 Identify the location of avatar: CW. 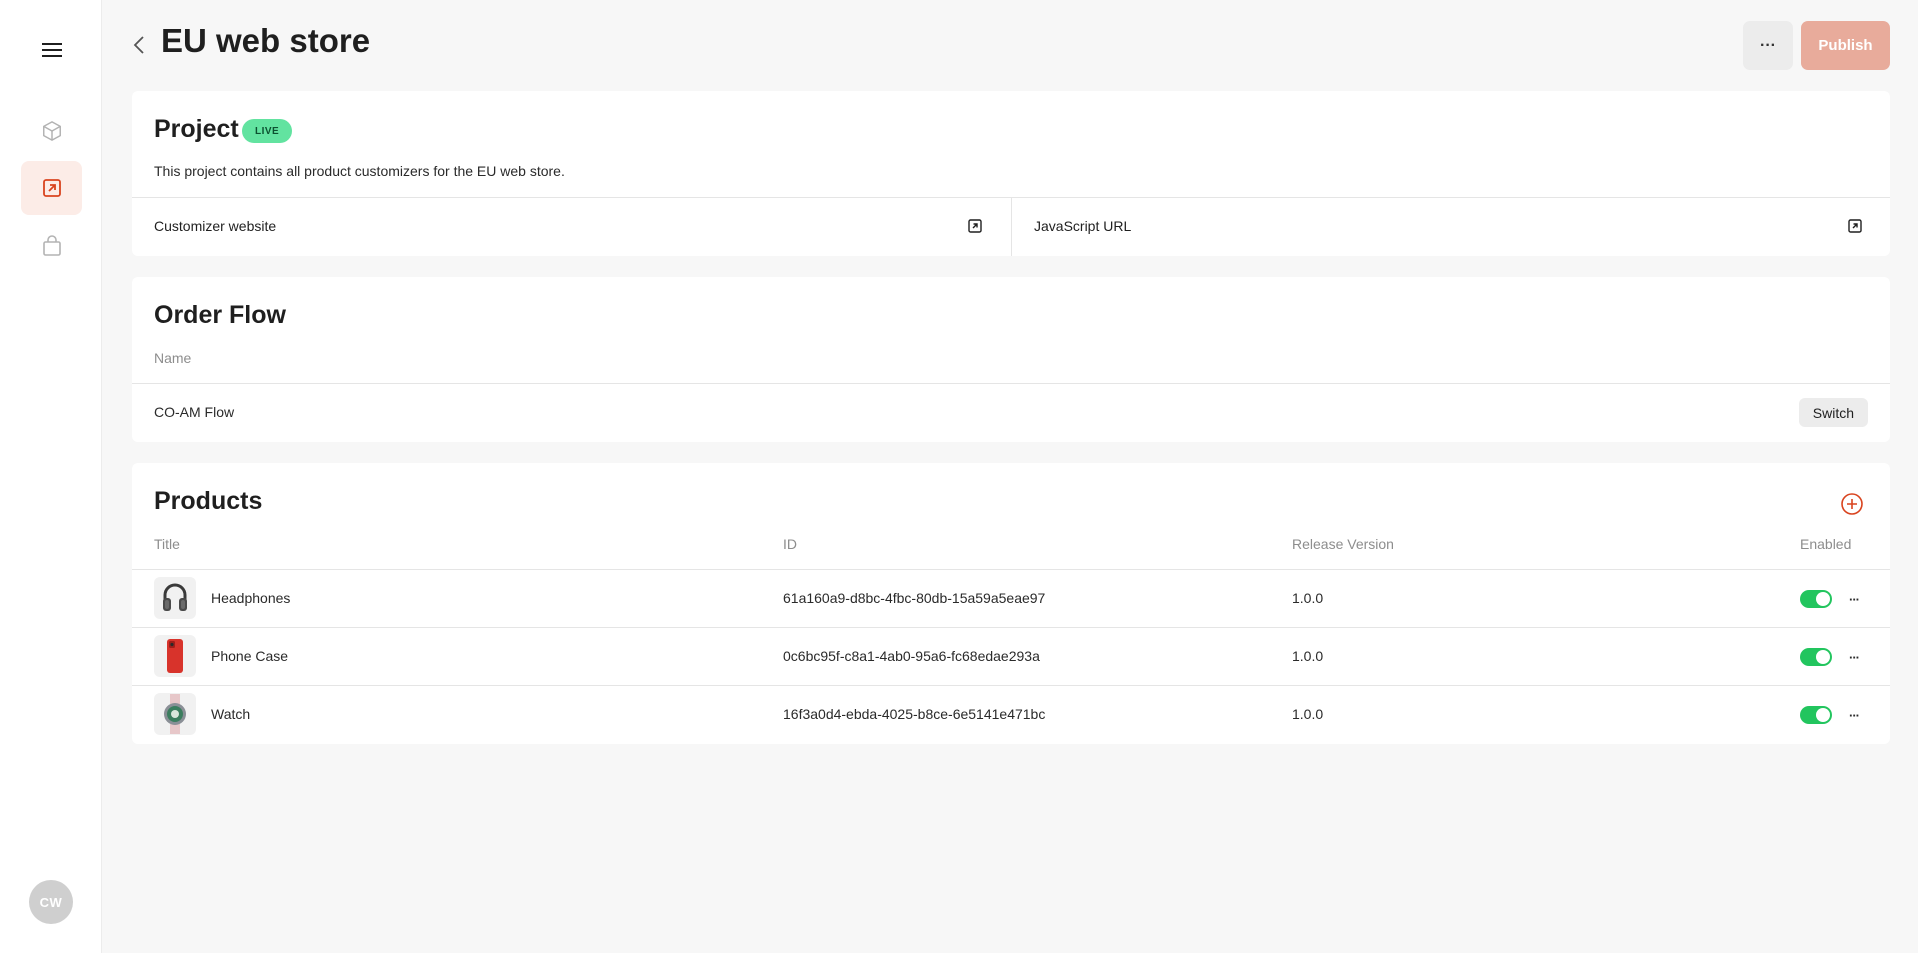
(51, 902).